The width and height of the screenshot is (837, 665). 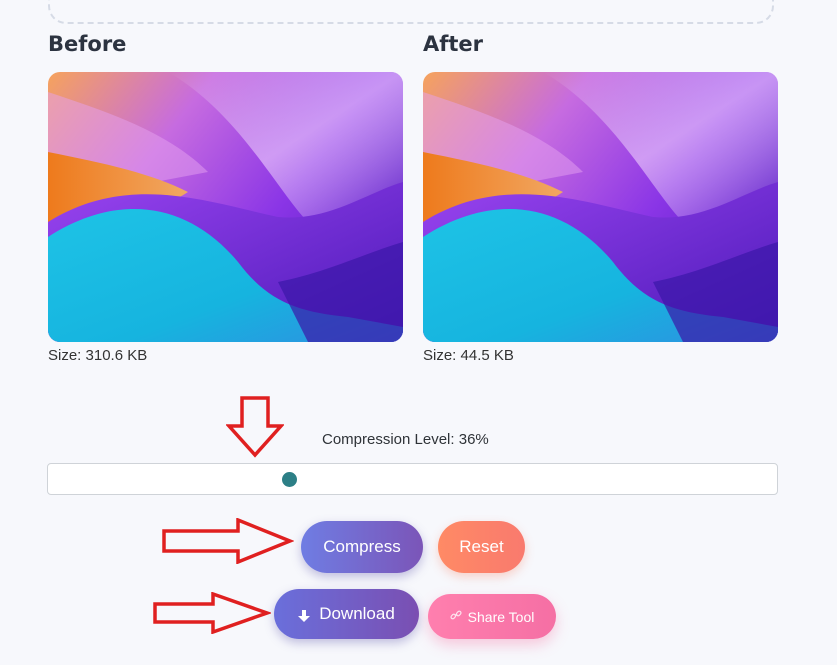 What do you see at coordinates (468, 355) in the screenshot?
I see `after-size: Size: 44.5 KB` at bounding box center [468, 355].